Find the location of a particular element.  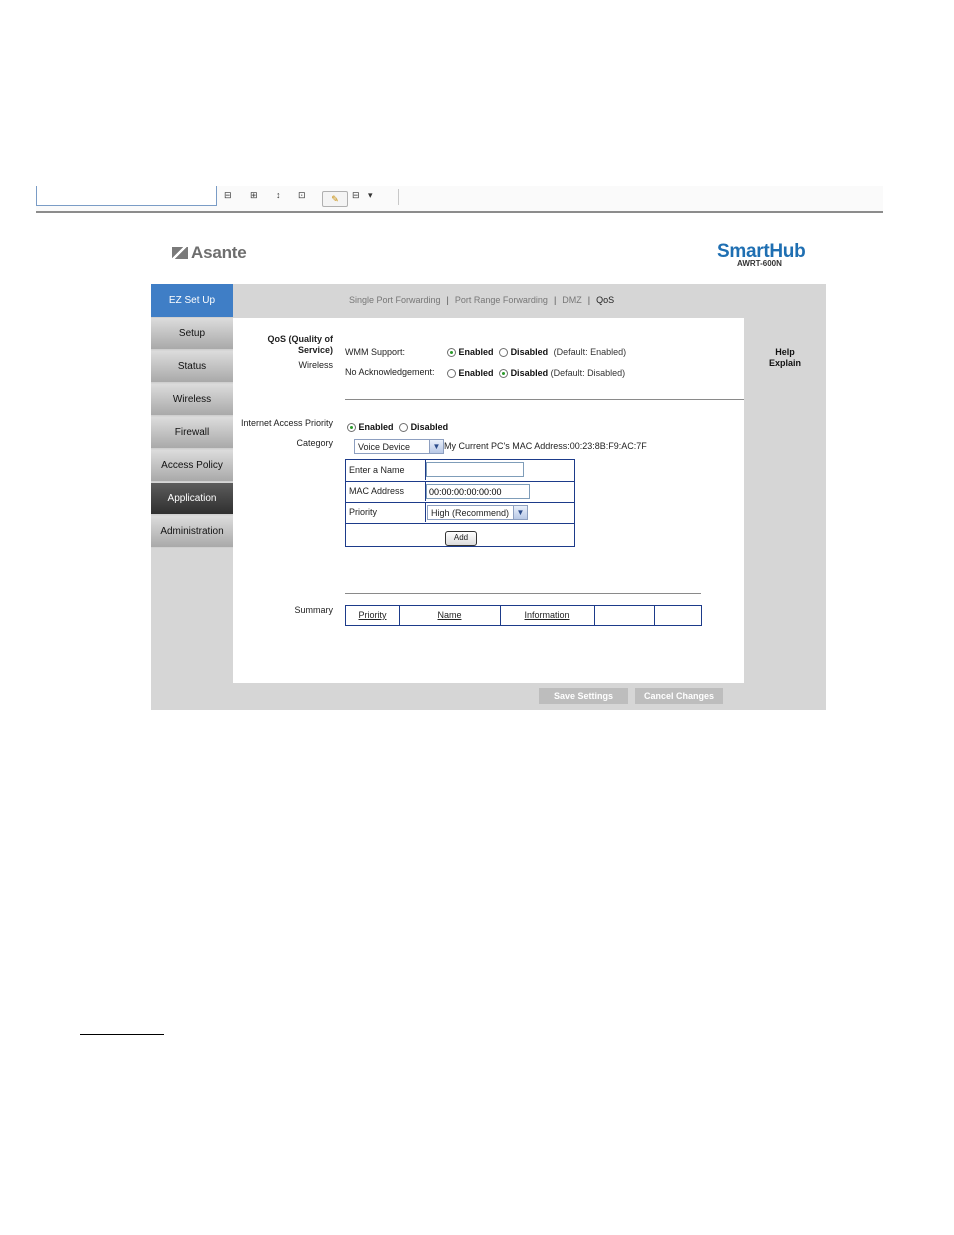

noack-disabled-radio is located at coordinates (504, 373).